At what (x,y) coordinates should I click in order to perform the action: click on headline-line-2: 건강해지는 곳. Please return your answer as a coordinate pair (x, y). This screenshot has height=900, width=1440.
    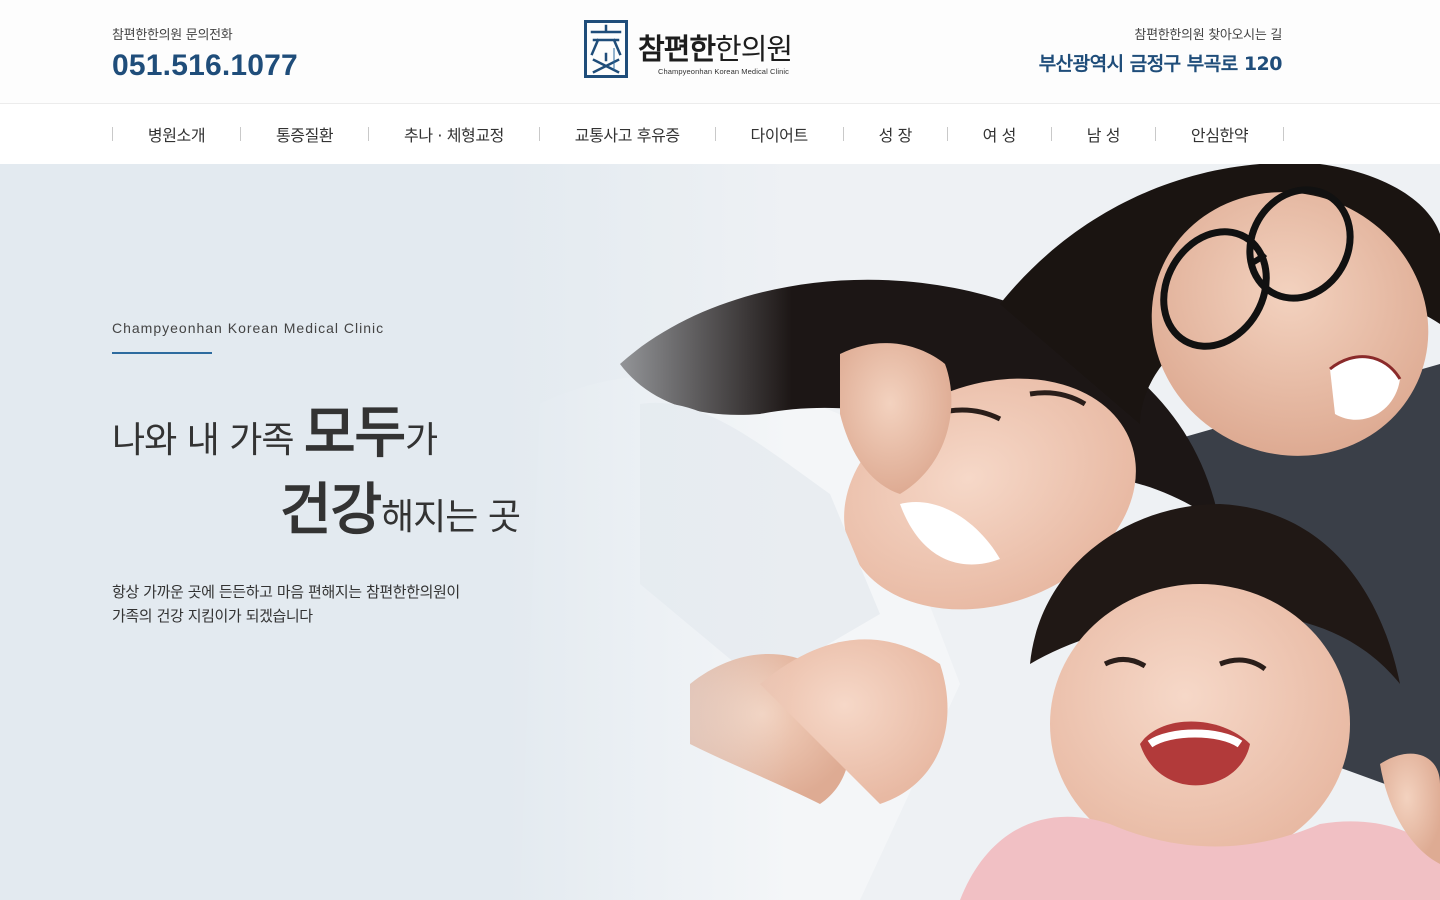
    Looking at the image, I should click on (400, 510).